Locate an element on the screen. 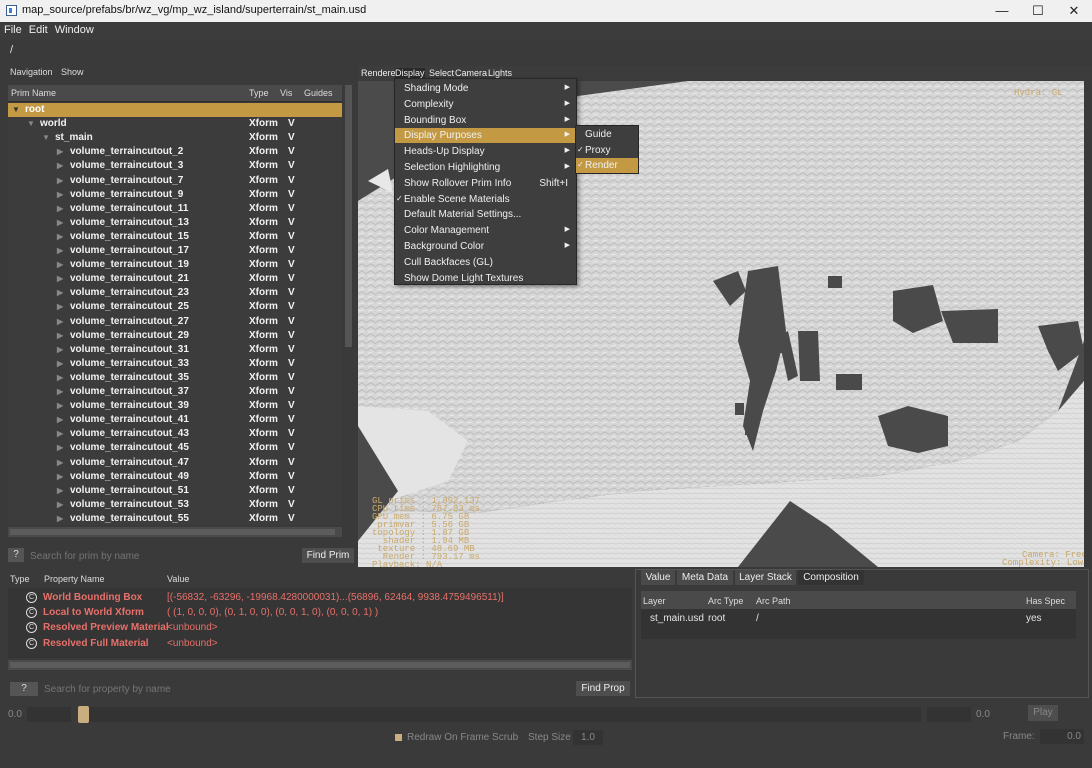  prim-search-input is located at coordinates (162, 556).